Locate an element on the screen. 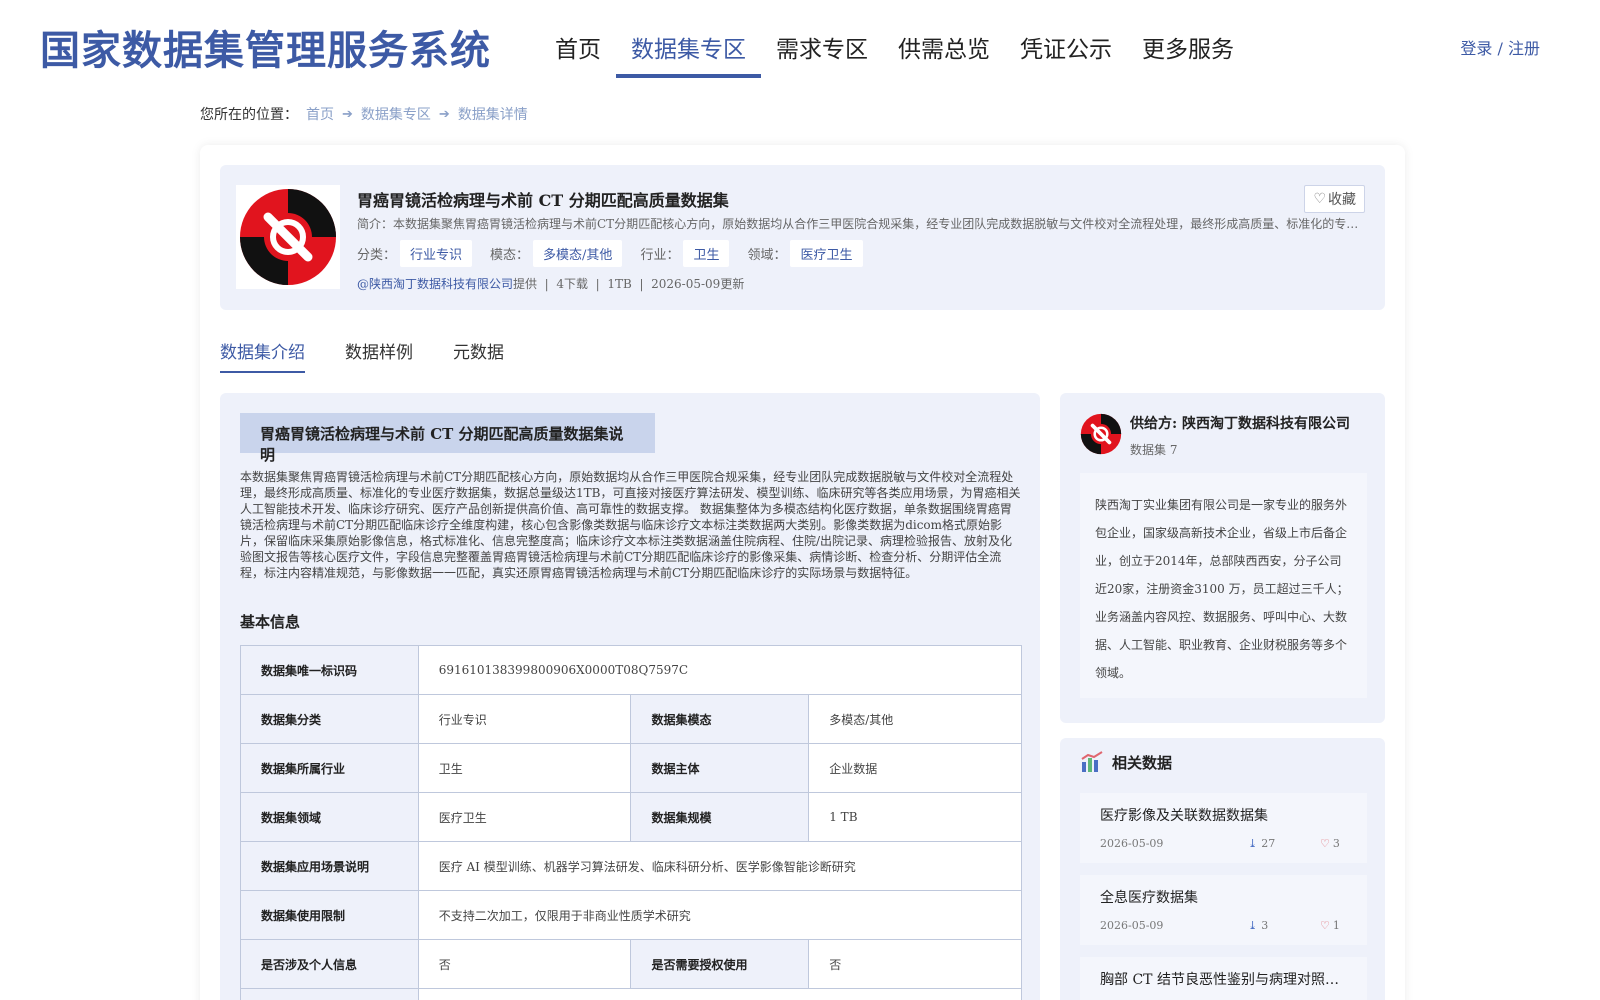 The height and width of the screenshot is (1000, 1600). tag-label-modality: 模态： is located at coordinates (510, 255).